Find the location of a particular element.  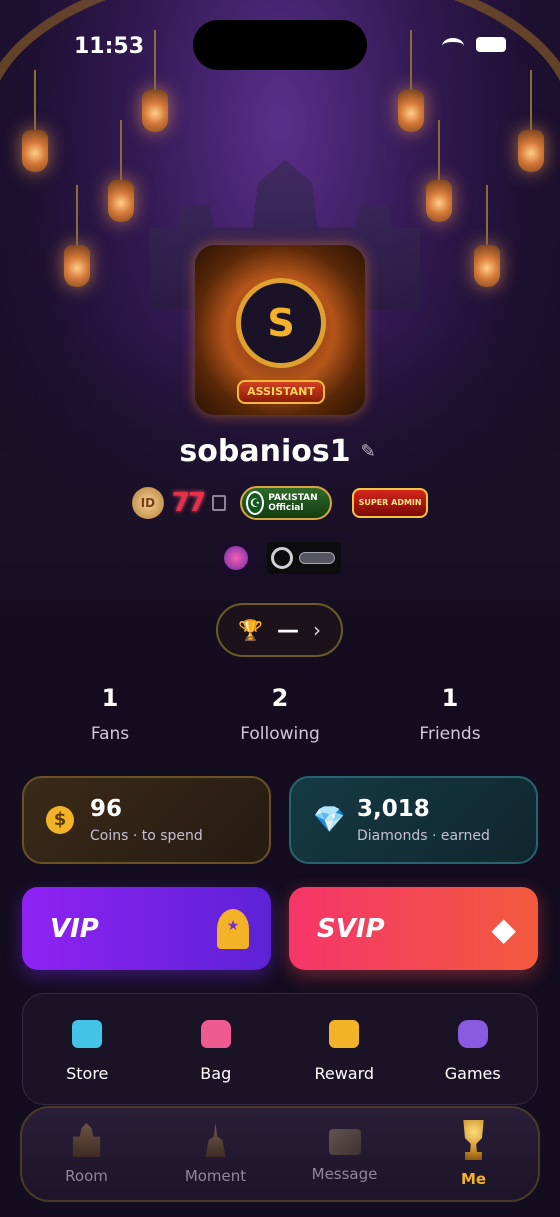

medals-row is located at coordinates (280, 558).